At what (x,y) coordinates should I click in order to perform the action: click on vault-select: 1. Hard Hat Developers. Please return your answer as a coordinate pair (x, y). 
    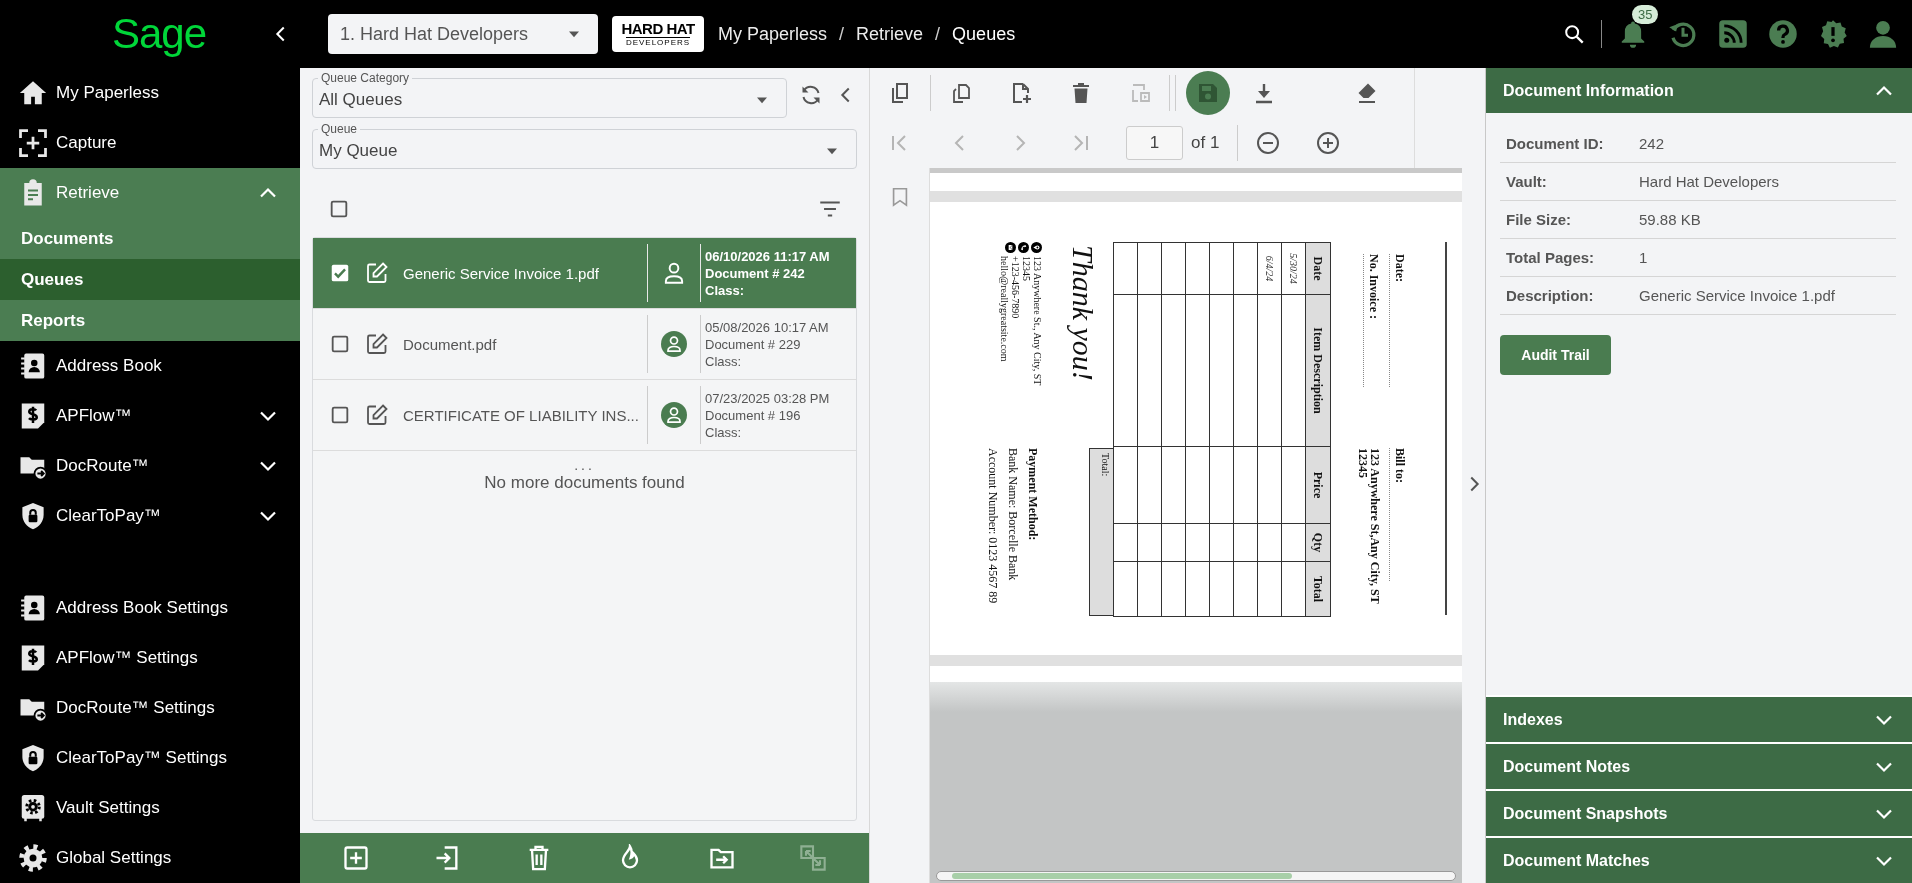
    Looking at the image, I should click on (463, 34).